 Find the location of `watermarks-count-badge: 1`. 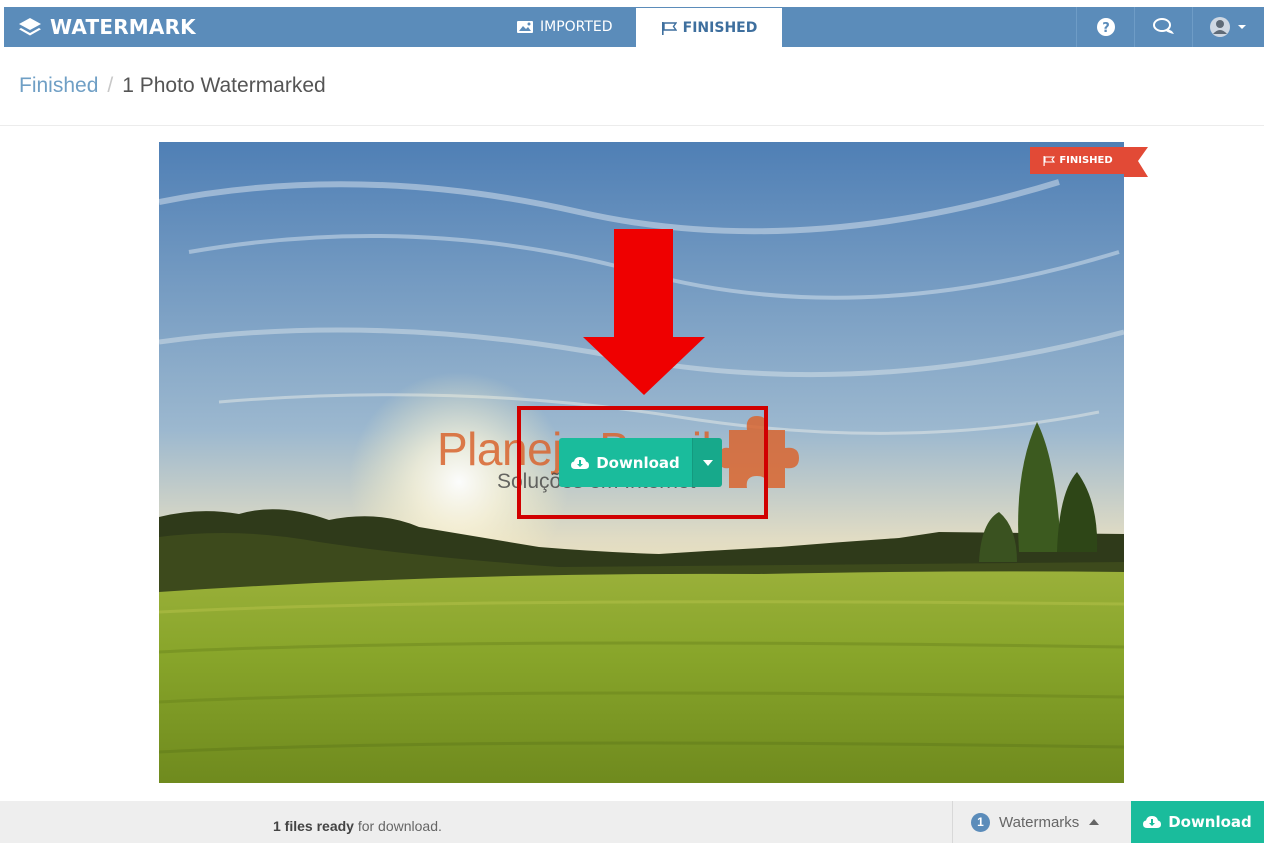

watermarks-count-badge: 1 is located at coordinates (980, 822).